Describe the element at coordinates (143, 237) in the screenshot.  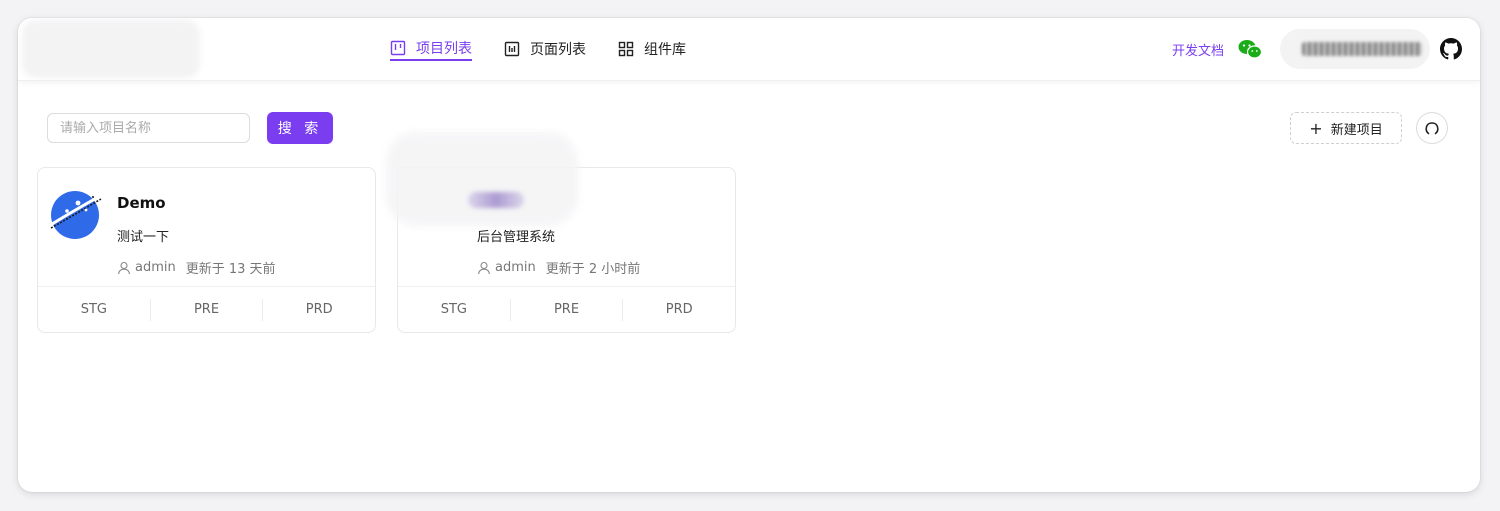
I see `project-description: 测试一下` at that location.